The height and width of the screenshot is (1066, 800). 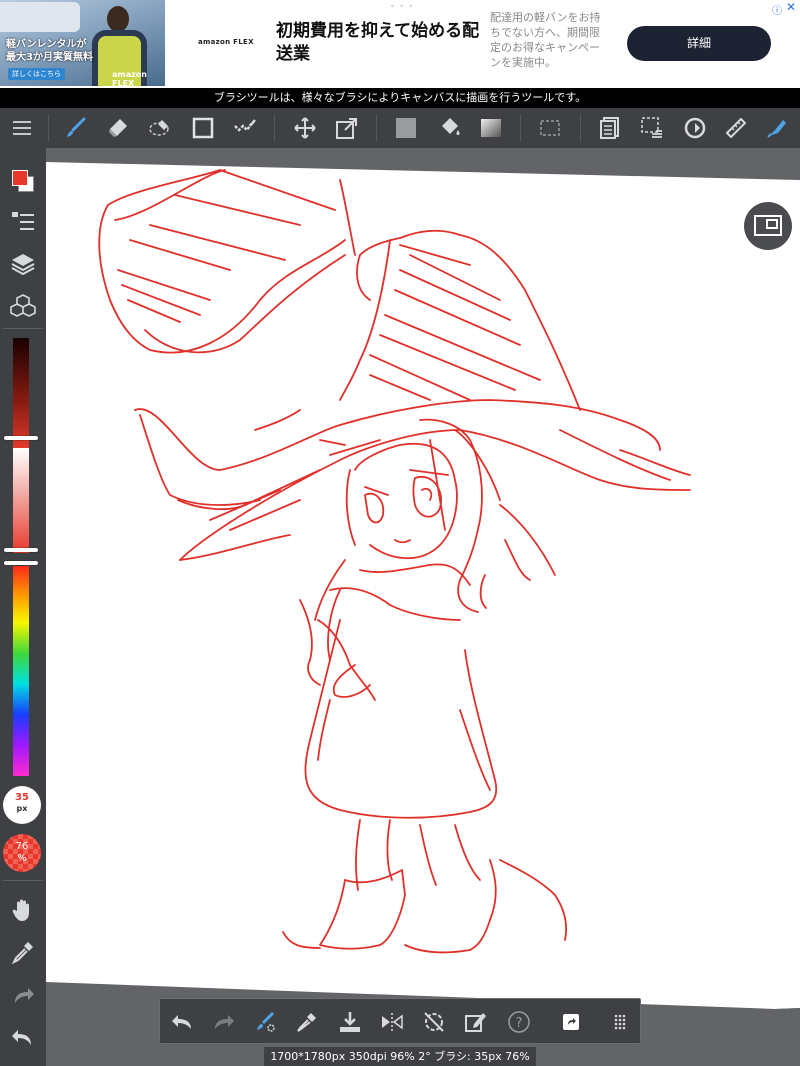 I want to click on eraser-icon, so click(x=118, y=128).